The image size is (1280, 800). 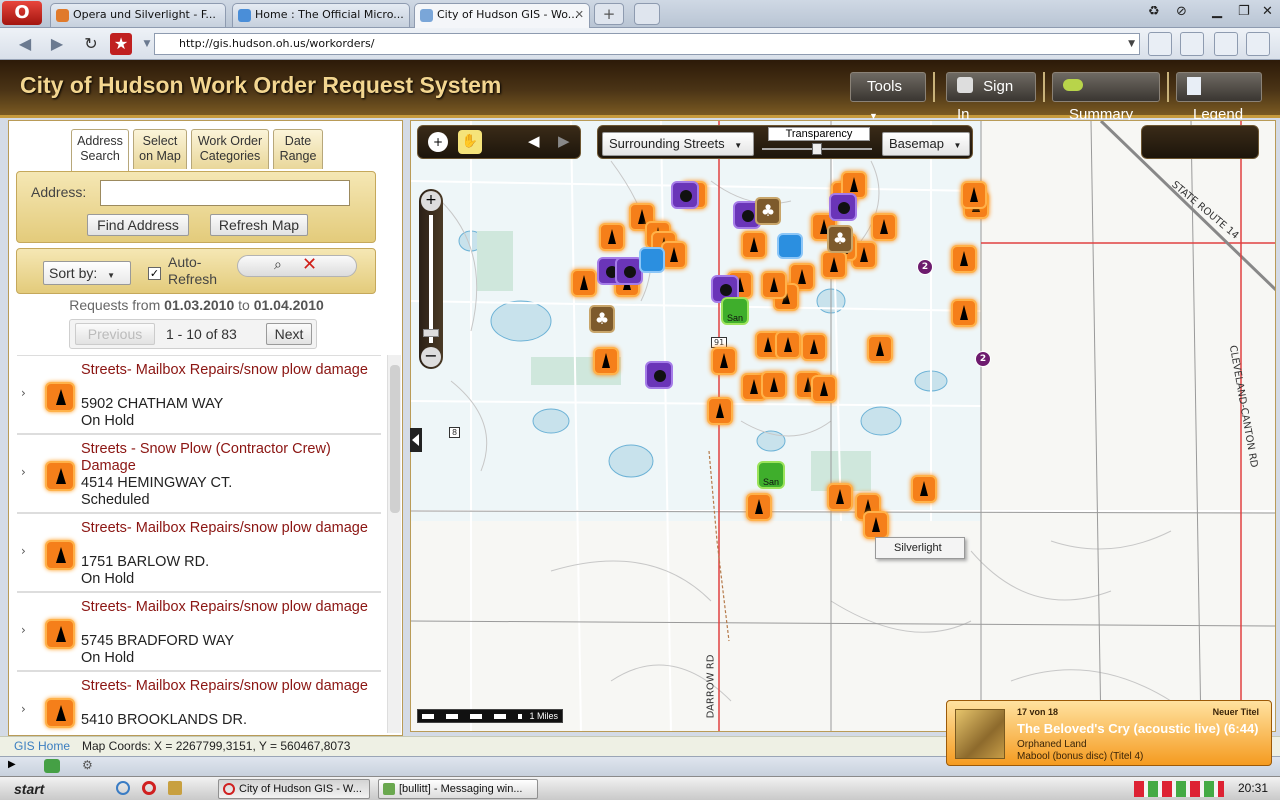 I want to click on tab-date-range: Date Range, so click(x=298, y=149).